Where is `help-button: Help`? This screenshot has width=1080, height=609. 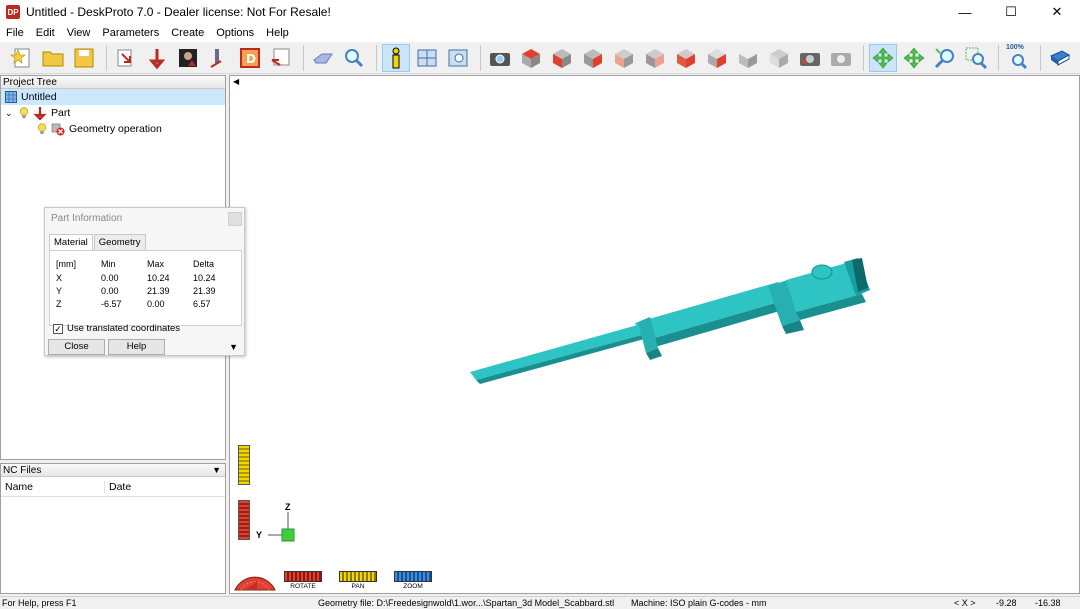 help-button: Help is located at coordinates (136, 347).